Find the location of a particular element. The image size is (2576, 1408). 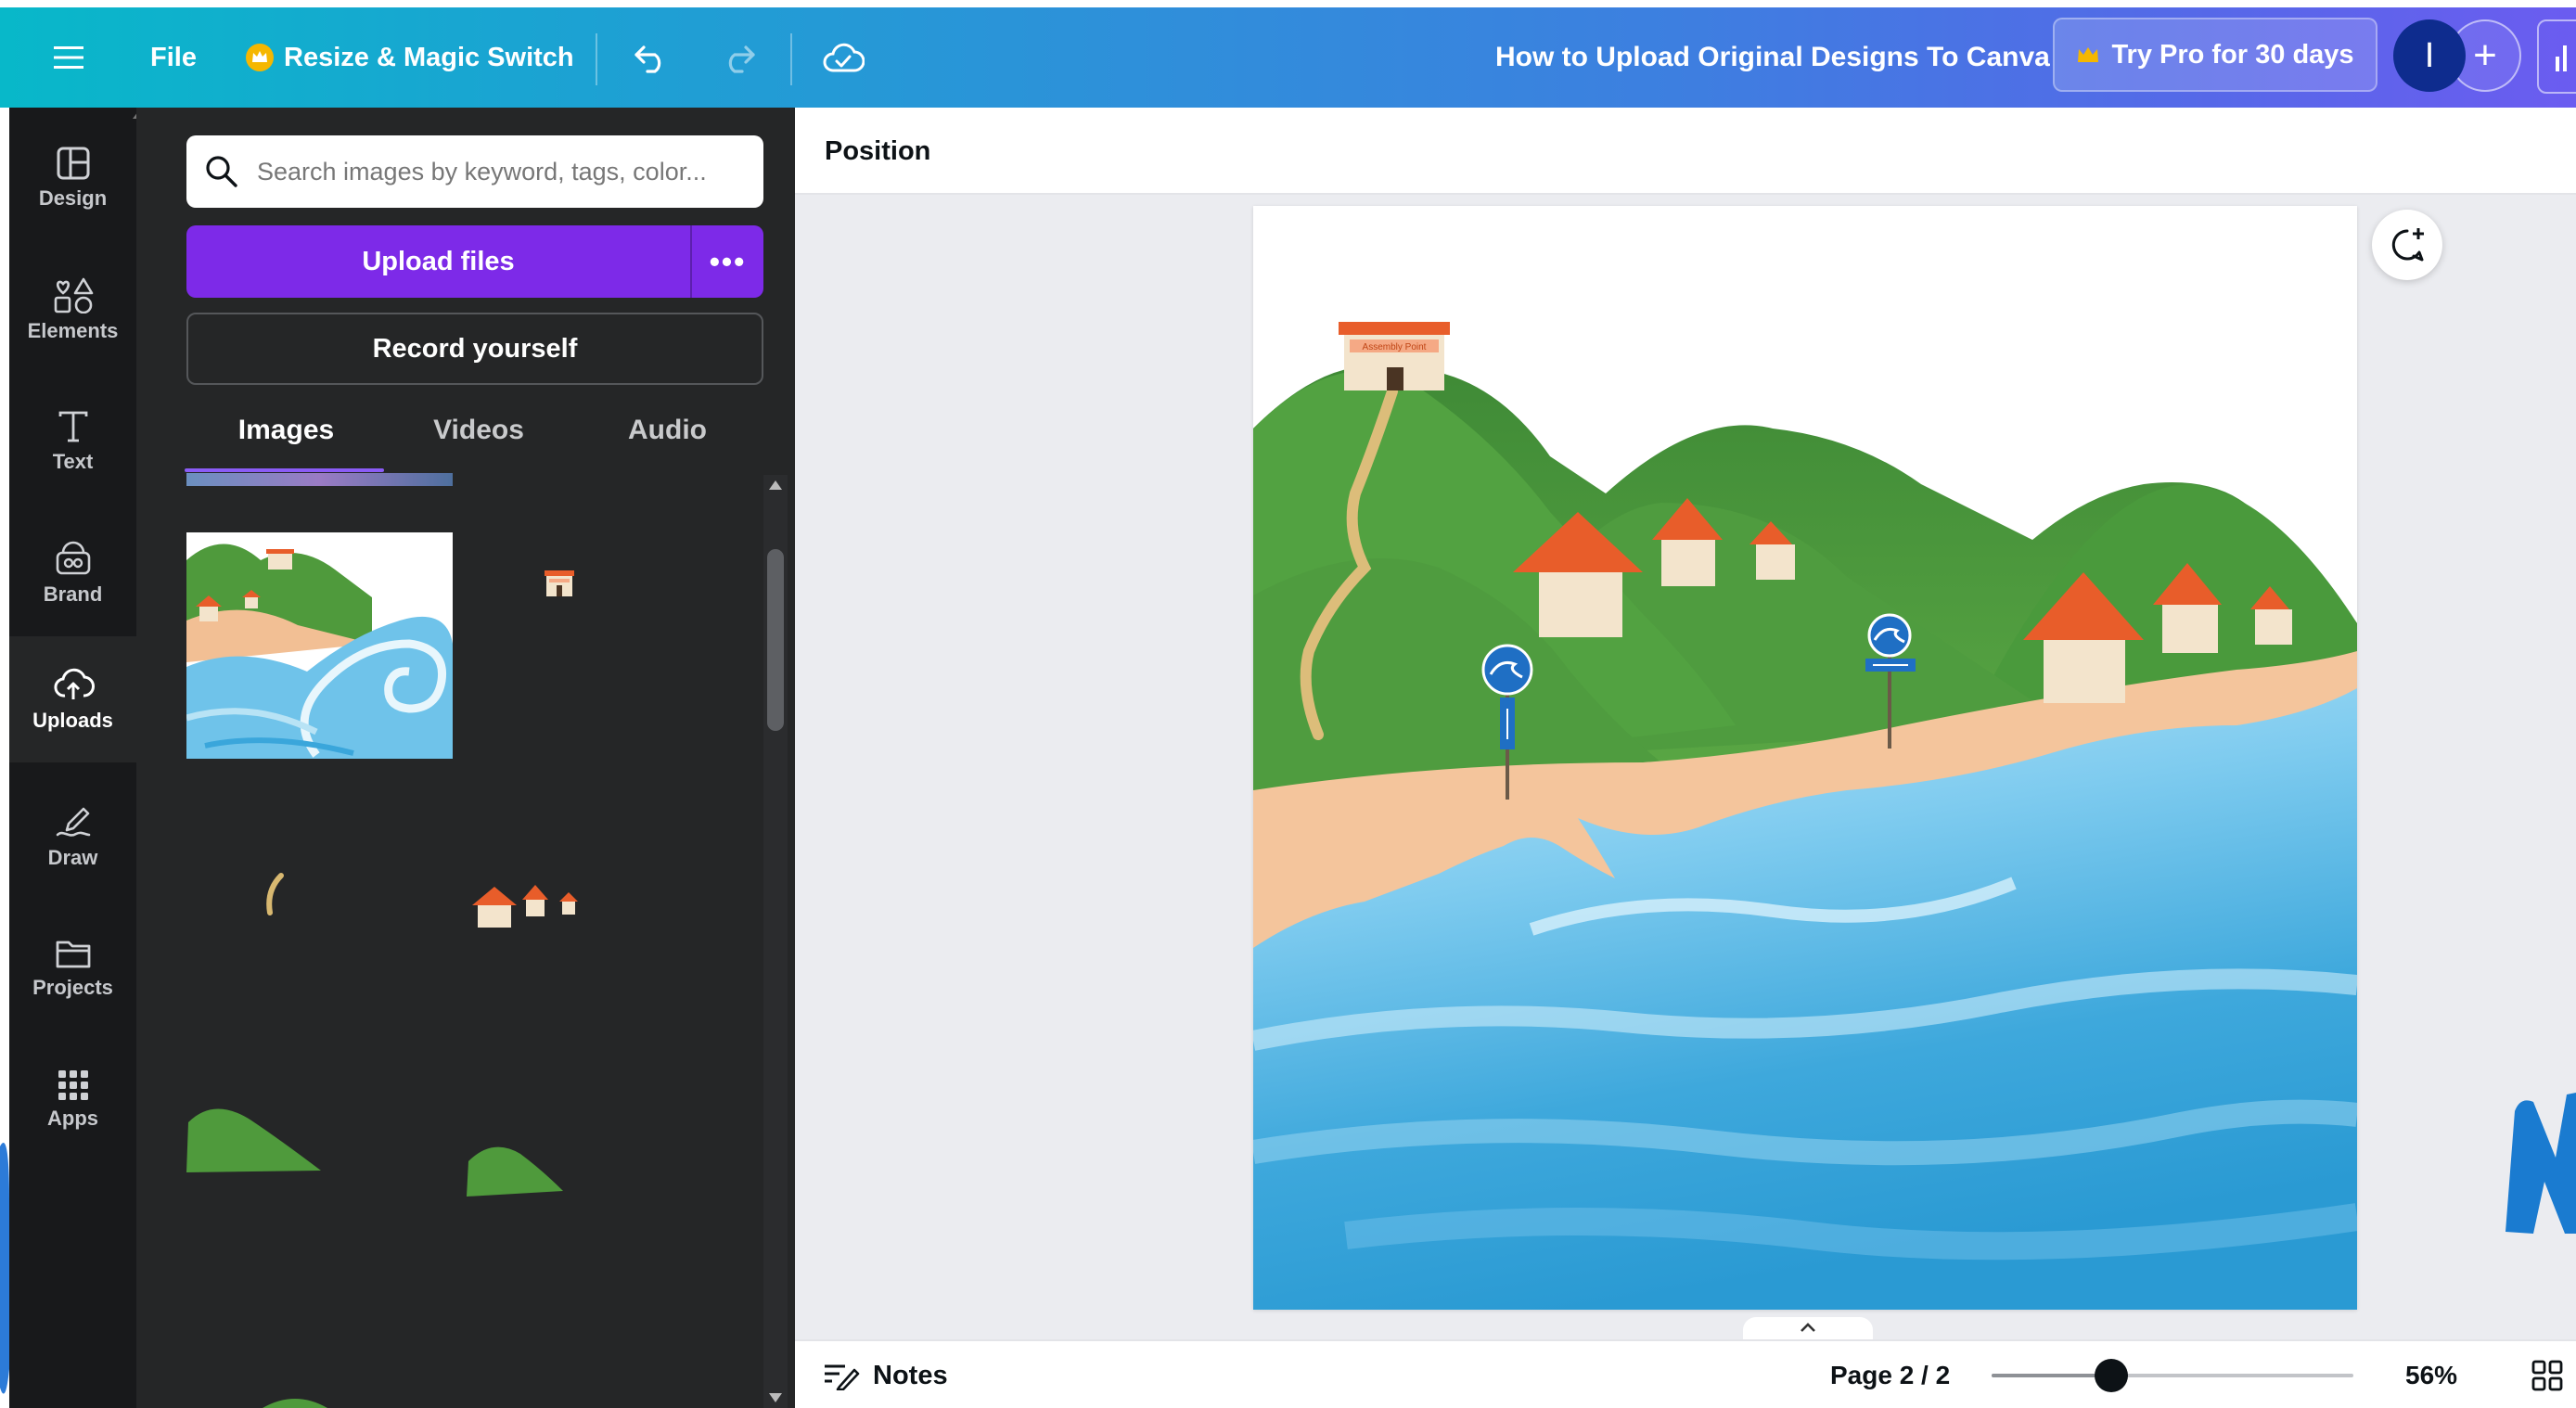

comment-plus-icon is located at coordinates (2407, 245).